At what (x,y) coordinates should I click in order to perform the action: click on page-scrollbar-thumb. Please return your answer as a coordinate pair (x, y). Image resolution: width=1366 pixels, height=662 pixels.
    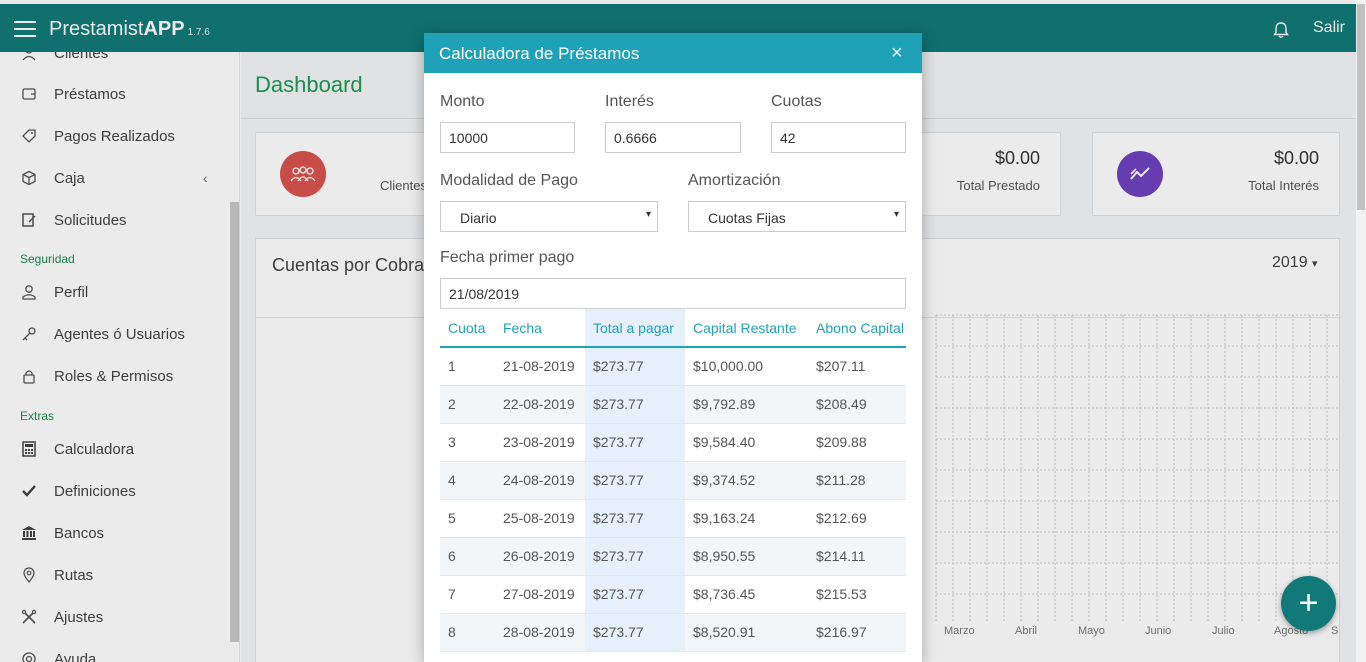
    Looking at the image, I should click on (1361, 107).